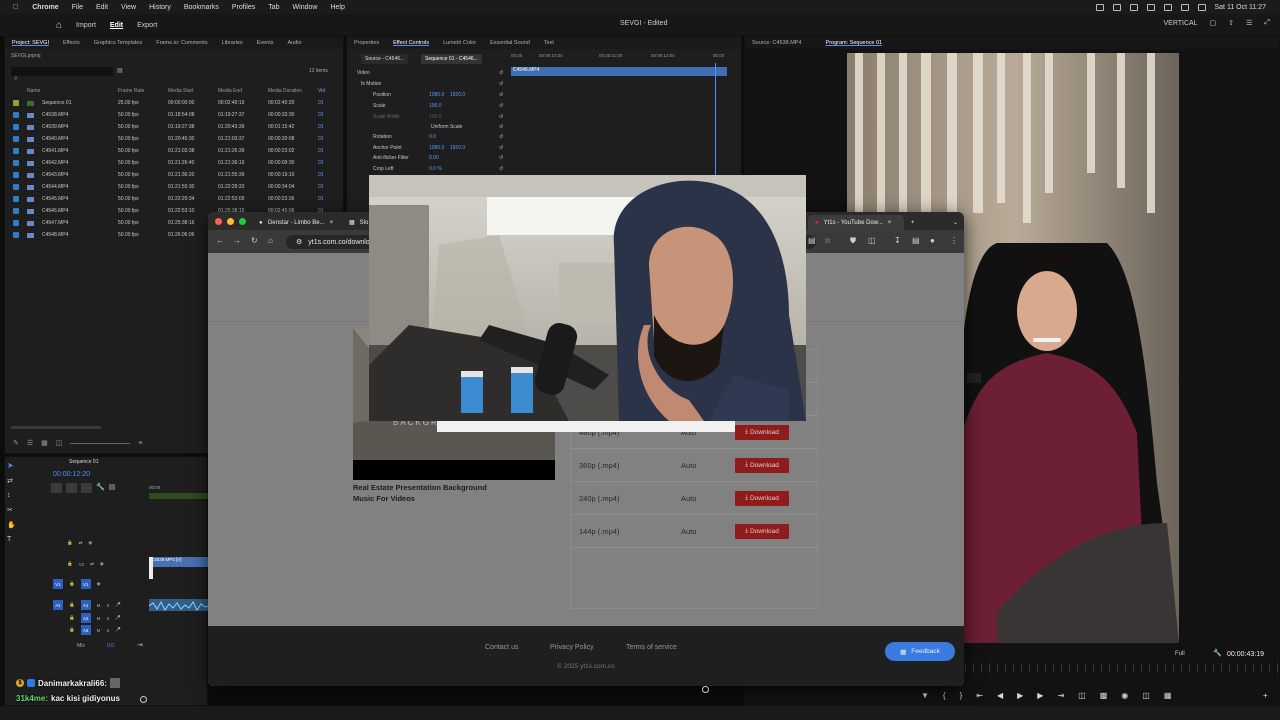 The width and height of the screenshot is (1280, 720). What do you see at coordinates (434, 158) in the screenshot?
I see `property-value: 0.00` at bounding box center [434, 158].